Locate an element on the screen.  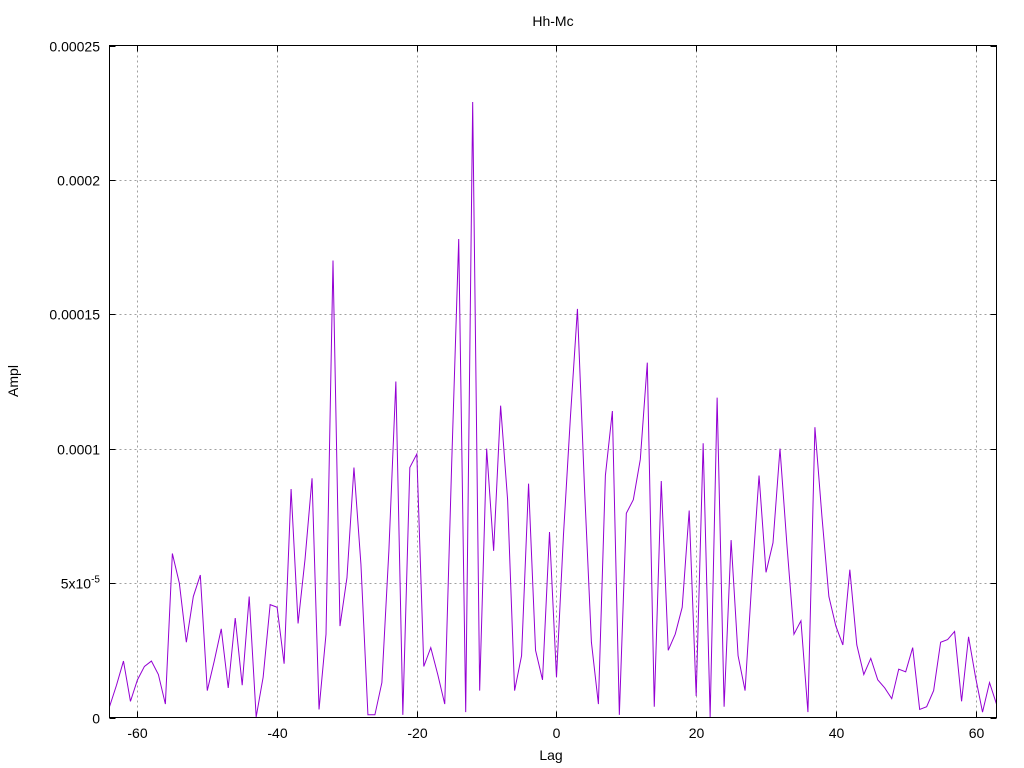
x-tick-label: 20 is located at coordinates (697, 733).